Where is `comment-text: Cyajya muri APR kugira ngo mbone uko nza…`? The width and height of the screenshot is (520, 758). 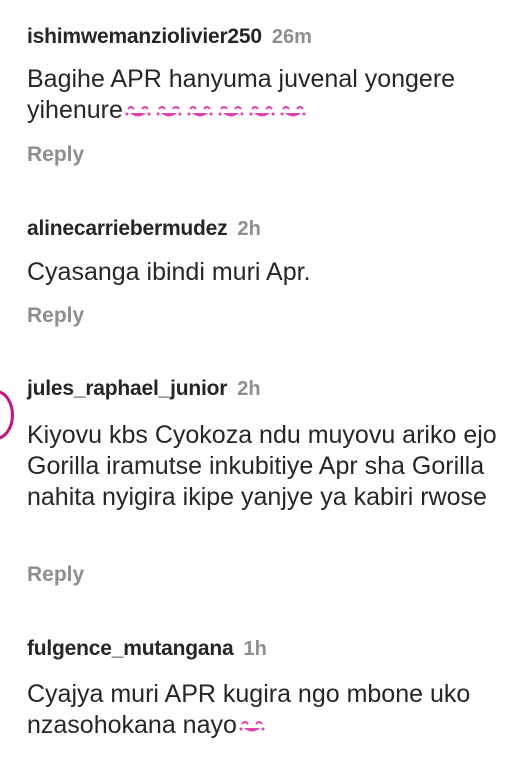
comment-text: Cyajya muri APR kugira ngo mbone uko nza… is located at coordinates (257, 710).